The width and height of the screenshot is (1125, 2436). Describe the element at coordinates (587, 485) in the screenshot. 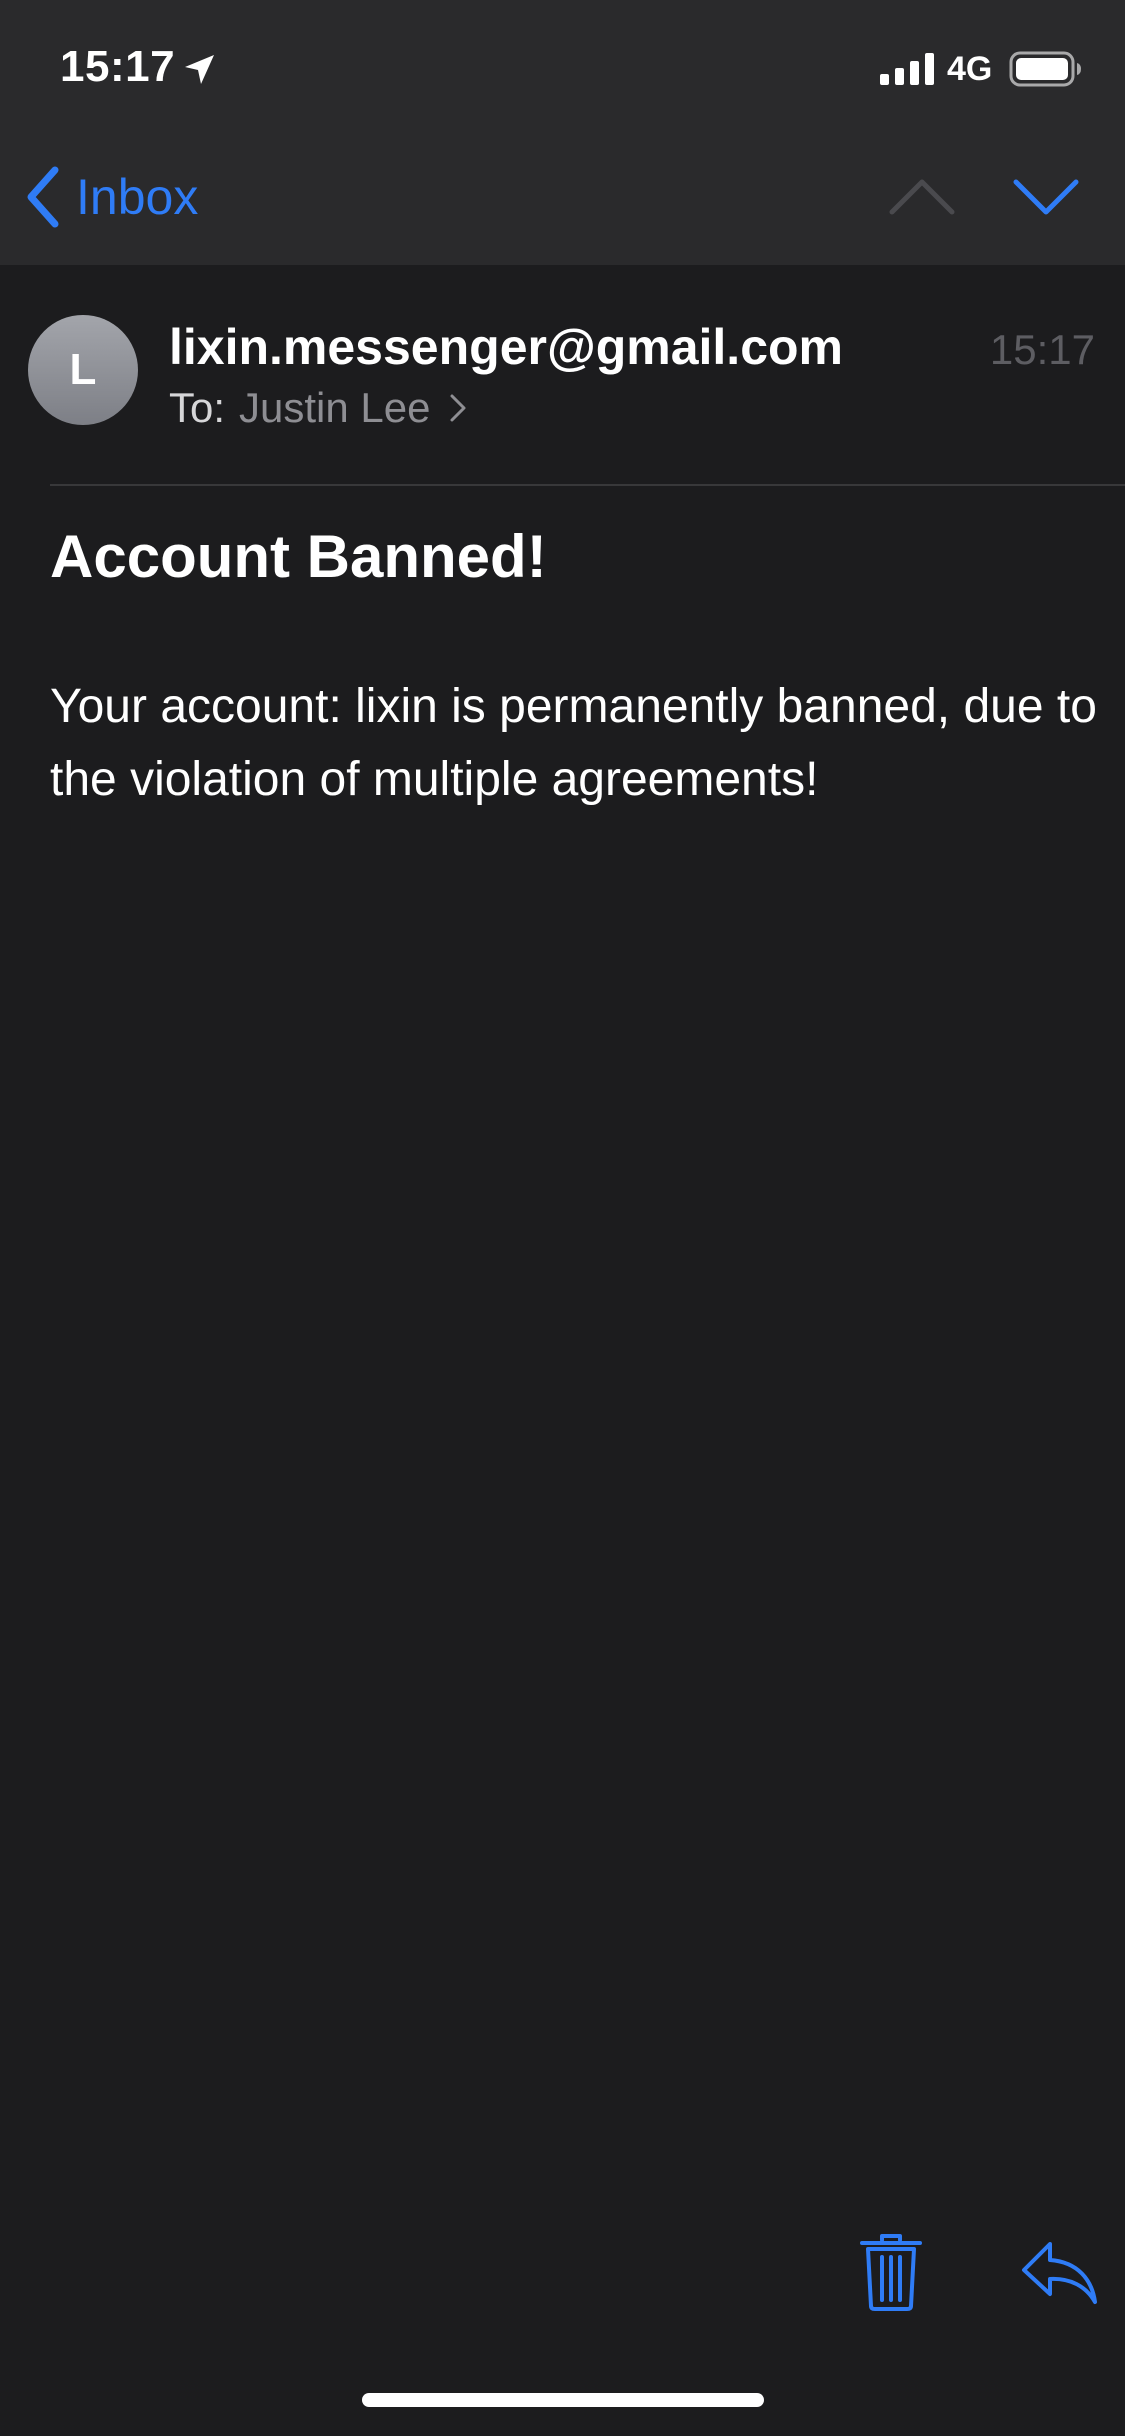

I see `header-divider` at that location.